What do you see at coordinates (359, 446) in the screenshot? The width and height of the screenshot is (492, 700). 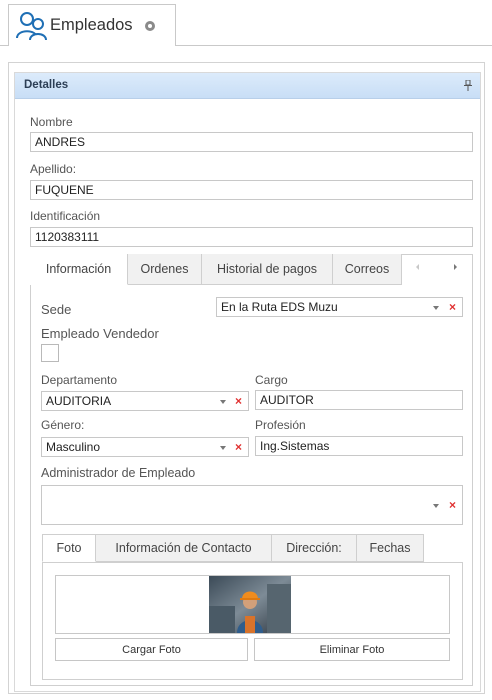 I see `profesion-field: Ing.Sistemas` at bounding box center [359, 446].